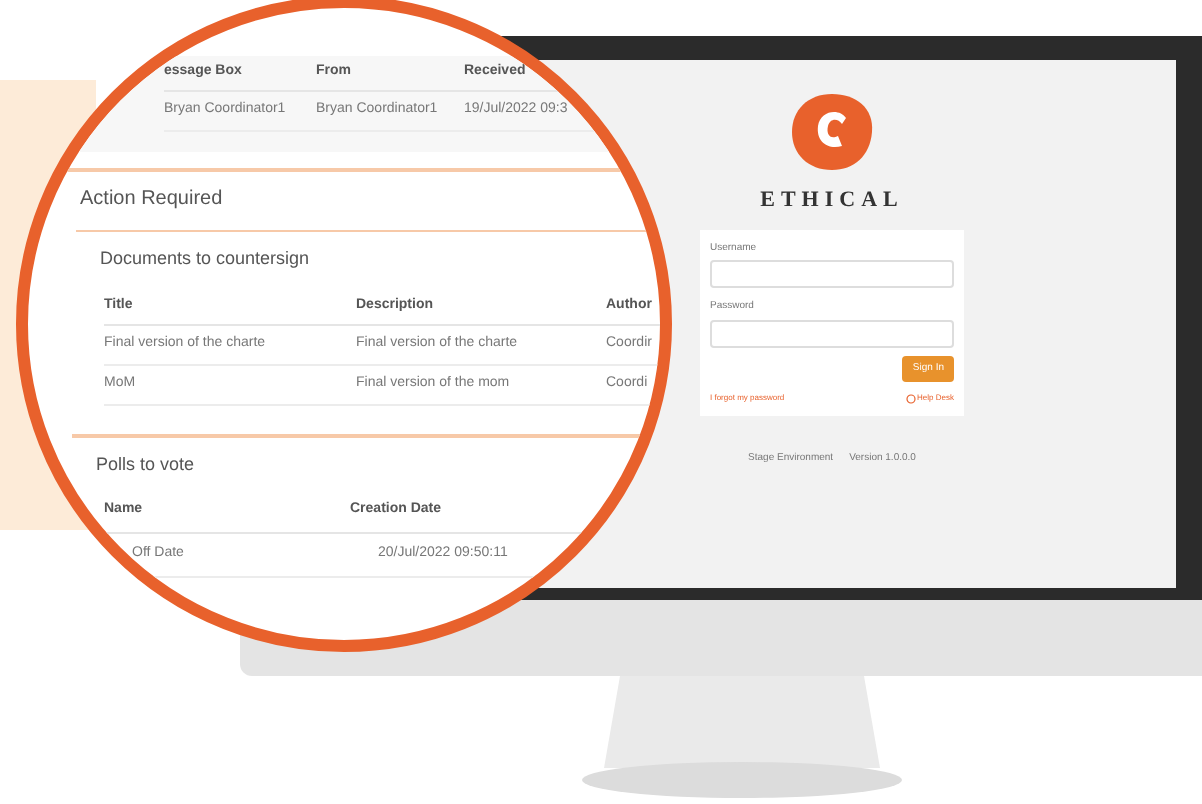  I want to click on password-field, so click(832, 333).